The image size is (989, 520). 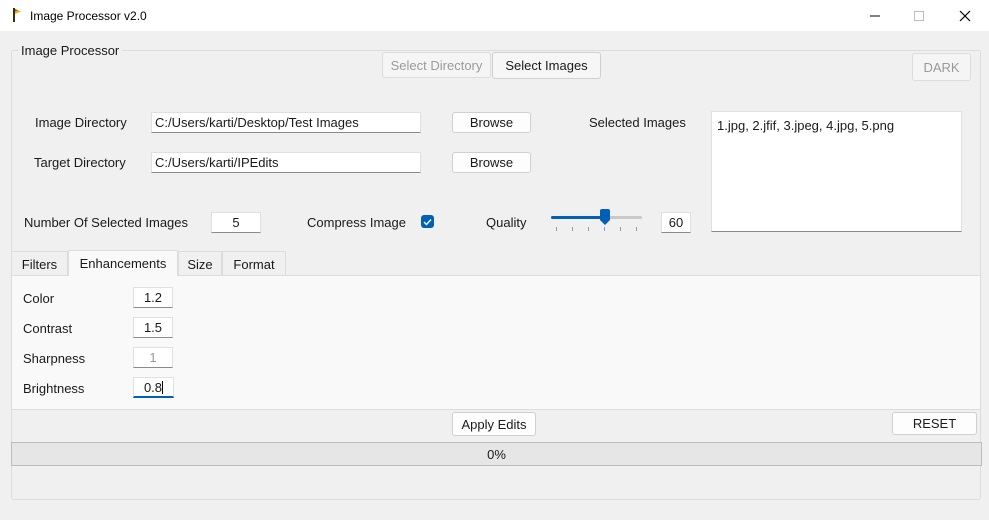 I want to click on brightness-value: 0.8, so click(x=153, y=387).